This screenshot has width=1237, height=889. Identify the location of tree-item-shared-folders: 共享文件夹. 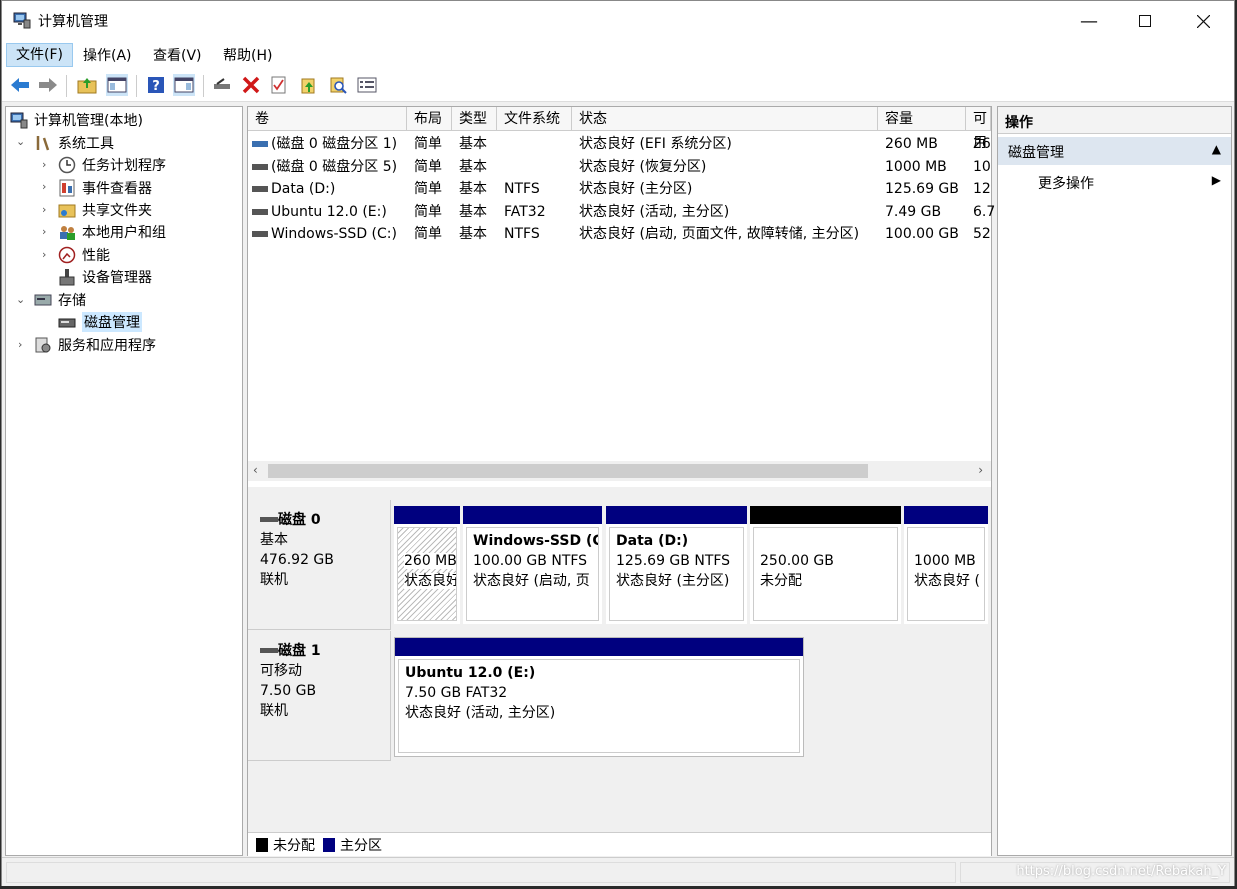
(105, 210).